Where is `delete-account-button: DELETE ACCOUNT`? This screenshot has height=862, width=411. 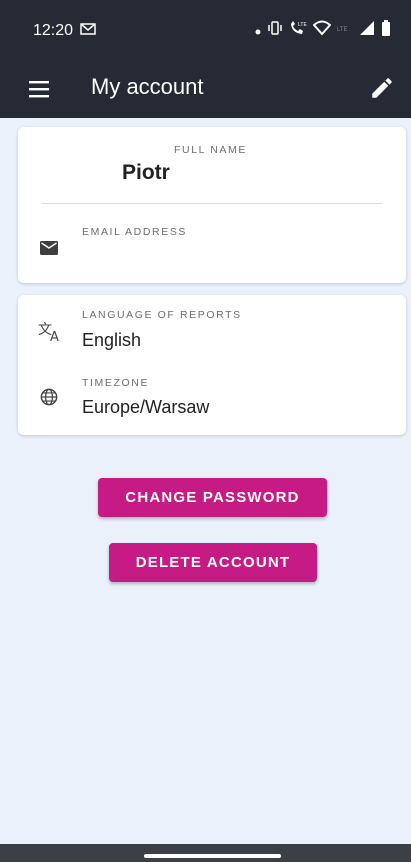
delete-account-button: DELETE ACCOUNT is located at coordinates (213, 562).